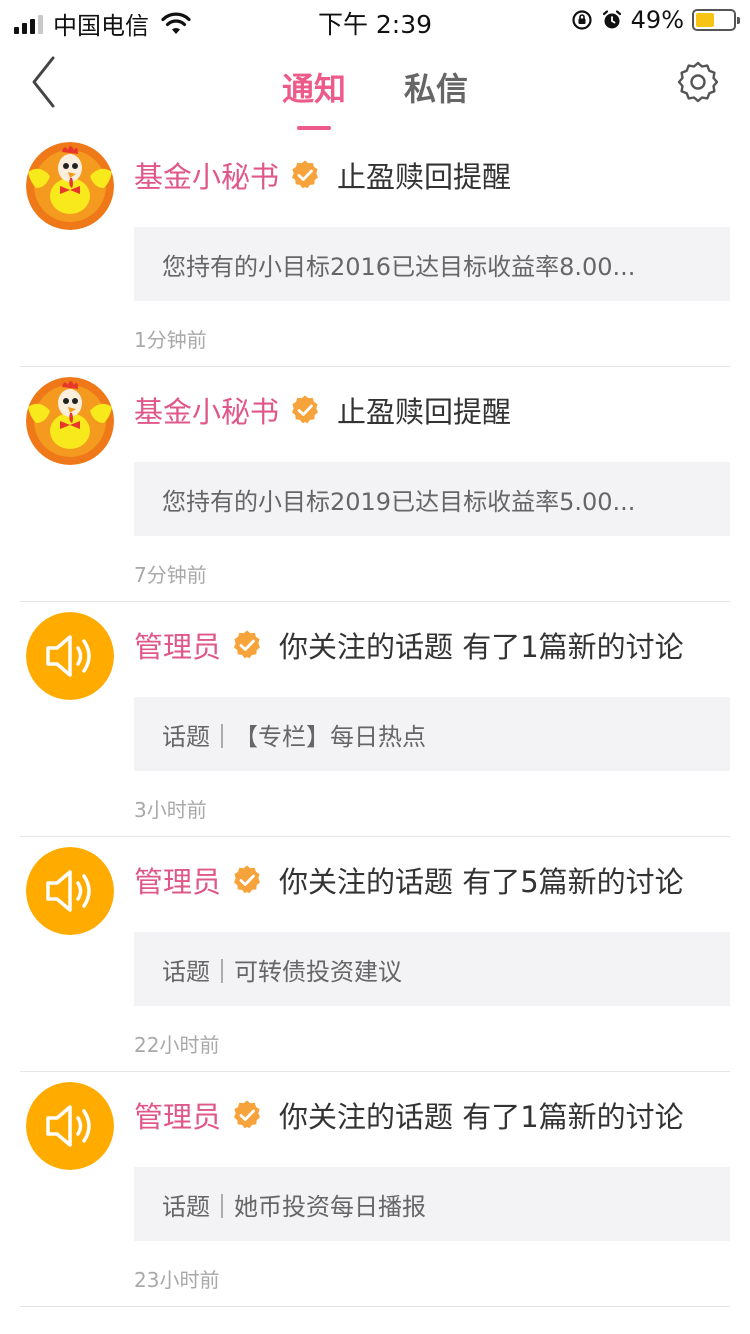  Describe the element at coordinates (170, 575) in the screenshot. I see `notification-time: 7分钟前` at that location.